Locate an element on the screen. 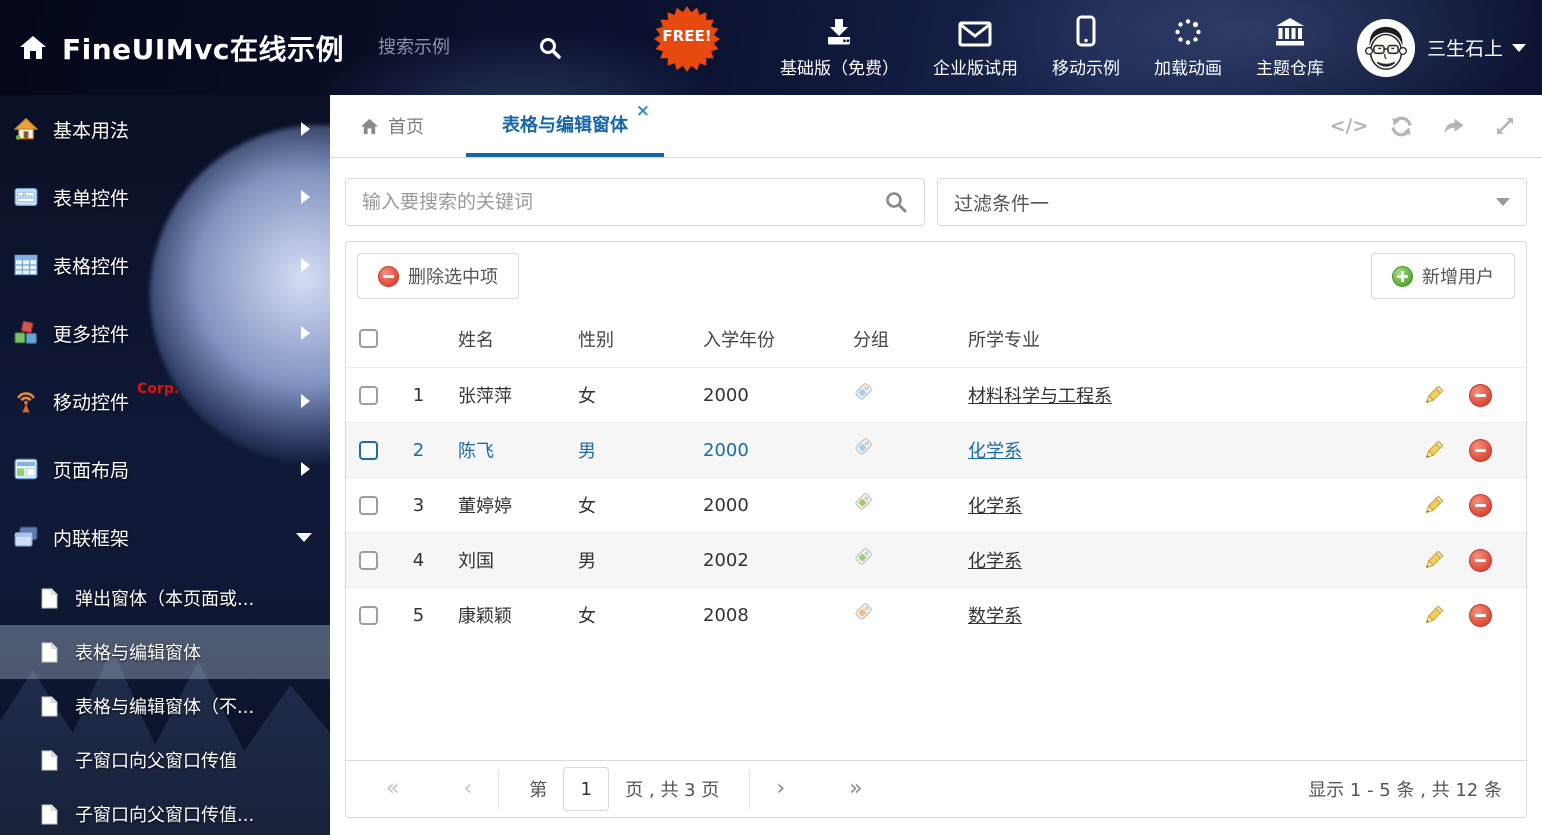  major-link: 数学系 is located at coordinates (995, 616).